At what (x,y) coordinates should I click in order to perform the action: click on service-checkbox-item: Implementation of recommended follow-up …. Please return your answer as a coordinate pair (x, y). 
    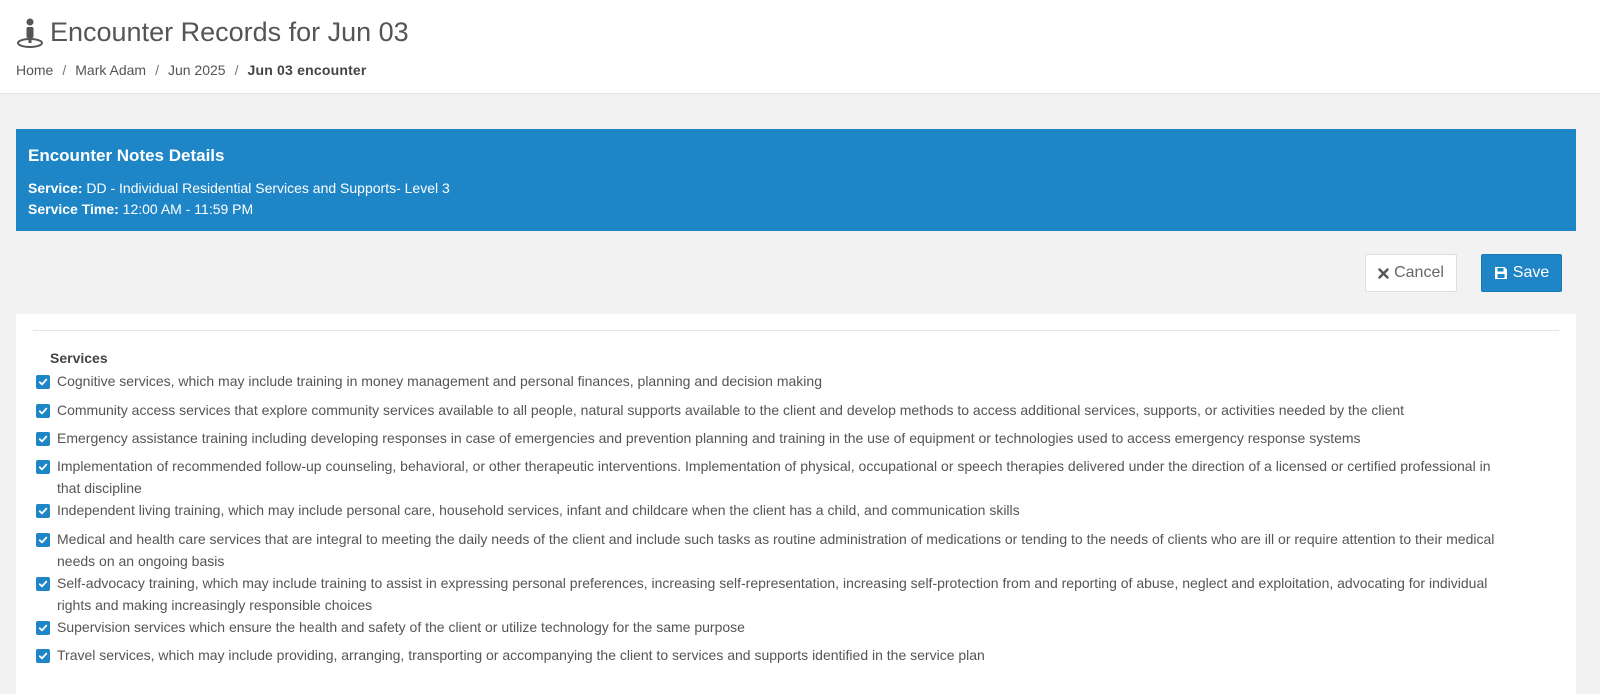
    Looking at the image, I should click on (786, 477).